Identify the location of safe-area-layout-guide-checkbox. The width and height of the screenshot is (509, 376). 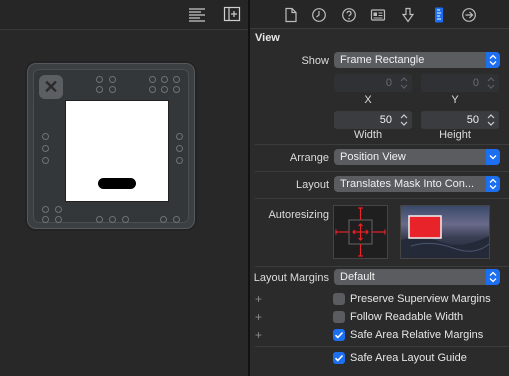
(339, 358).